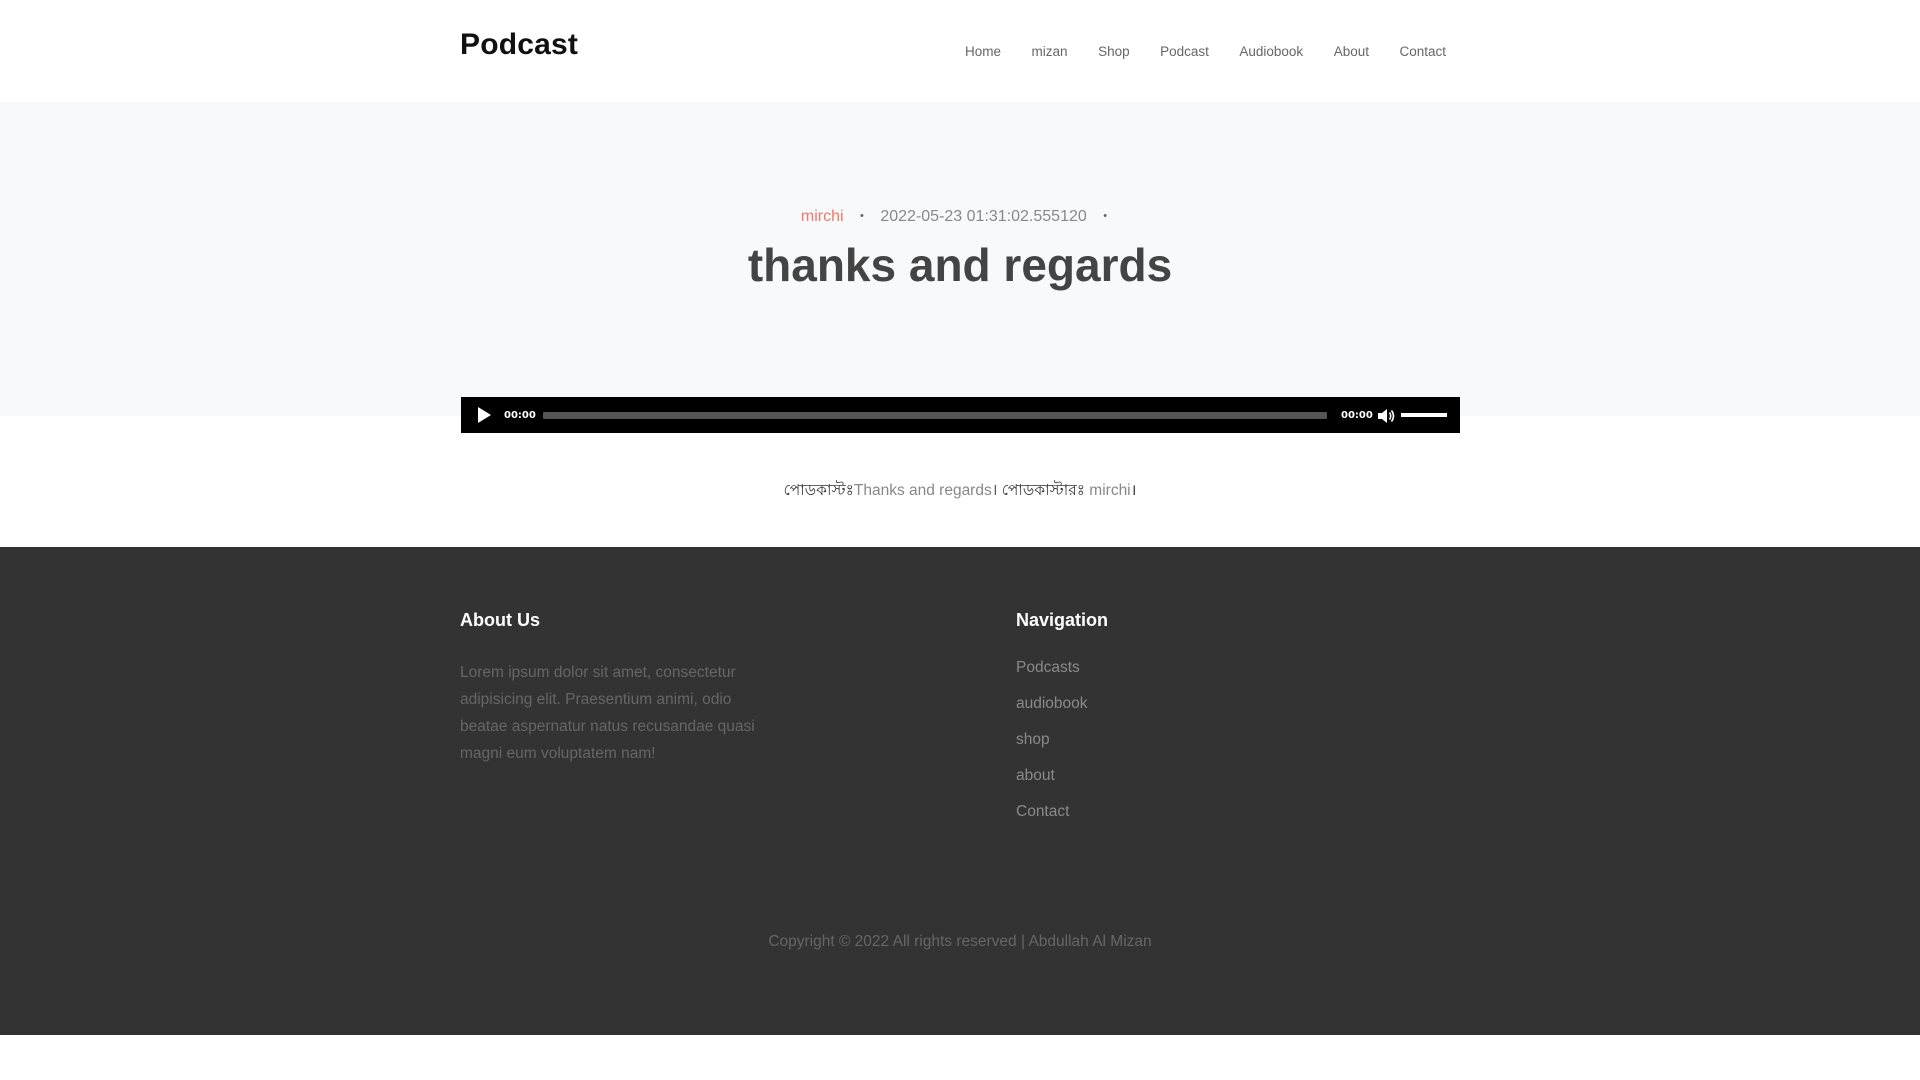 Image resolution: width=1920 pixels, height=1080 pixels. Describe the element at coordinates (935, 415) in the screenshot. I see `seek-bar` at that location.